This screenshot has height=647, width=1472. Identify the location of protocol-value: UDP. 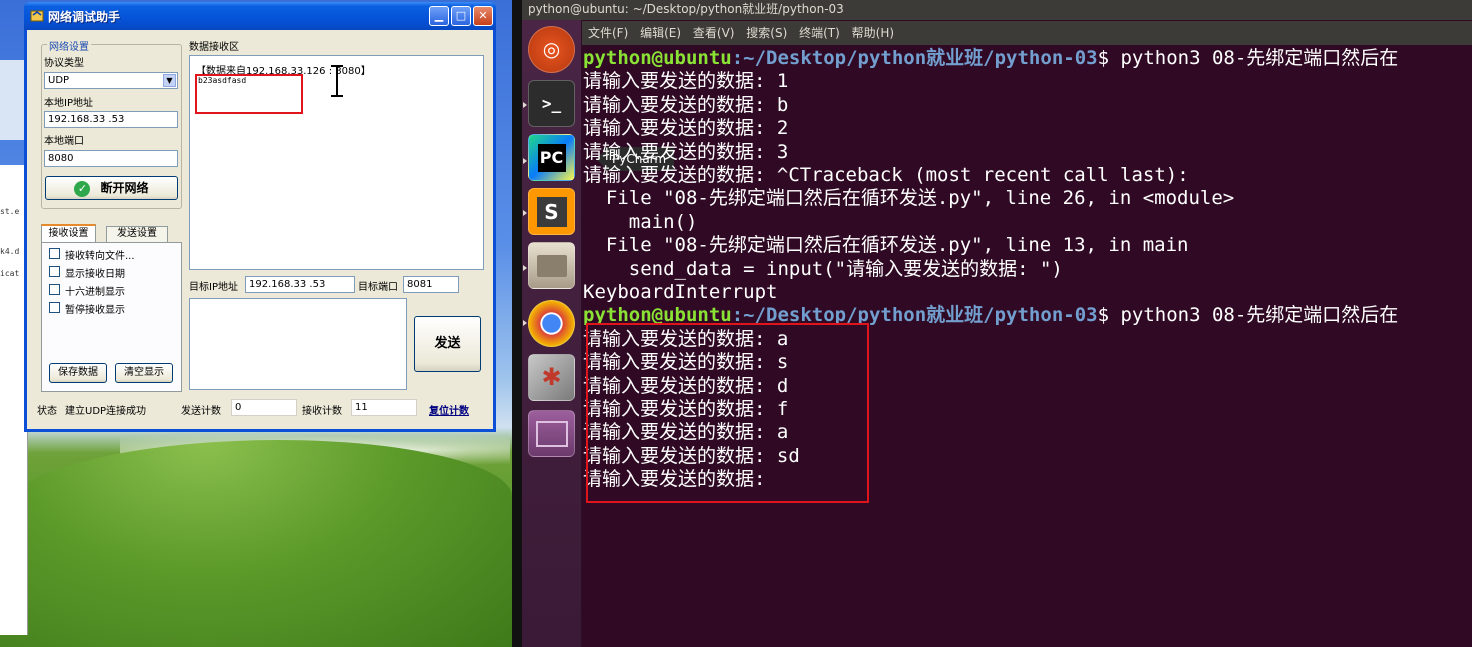
(59, 80).